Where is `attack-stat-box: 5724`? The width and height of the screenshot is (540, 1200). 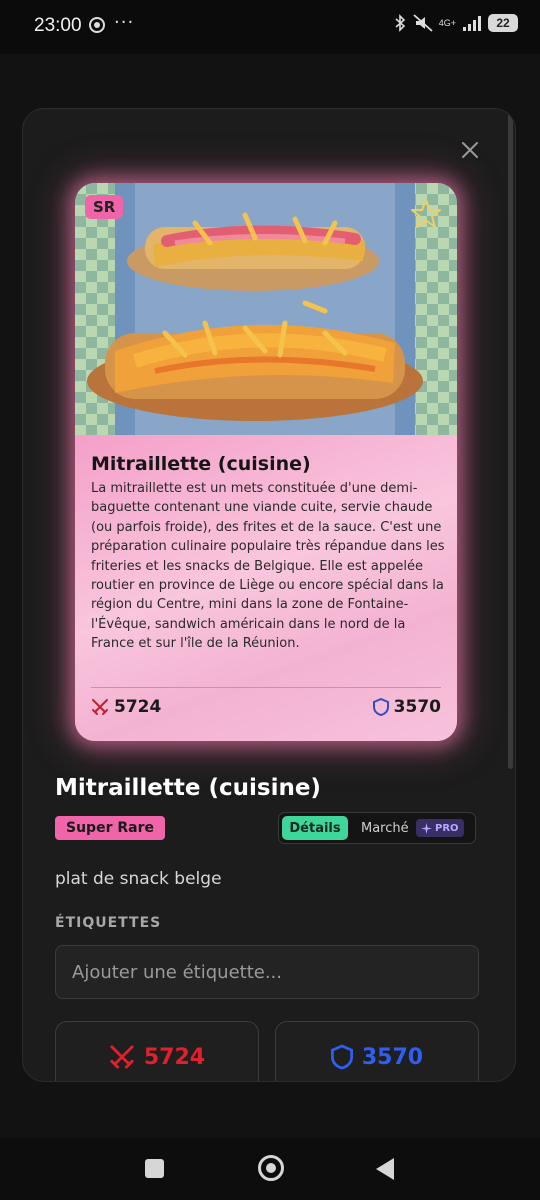
attack-stat-box: 5724 is located at coordinates (157, 1051).